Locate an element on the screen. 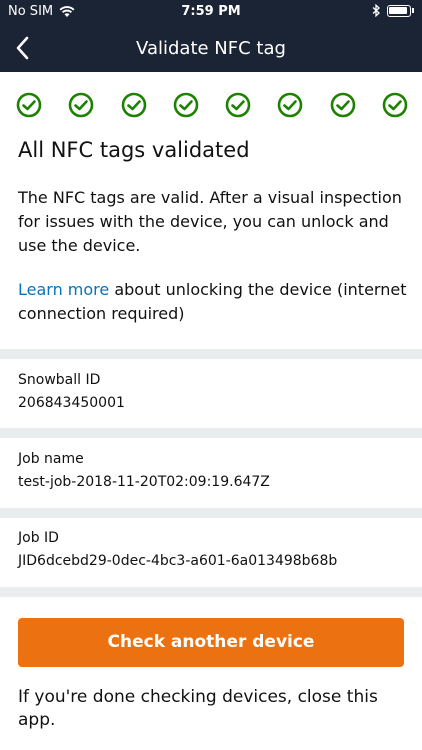 The width and height of the screenshot is (422, 750). snowball-id-label: Snowball ID is located at coordinates (59, 380).